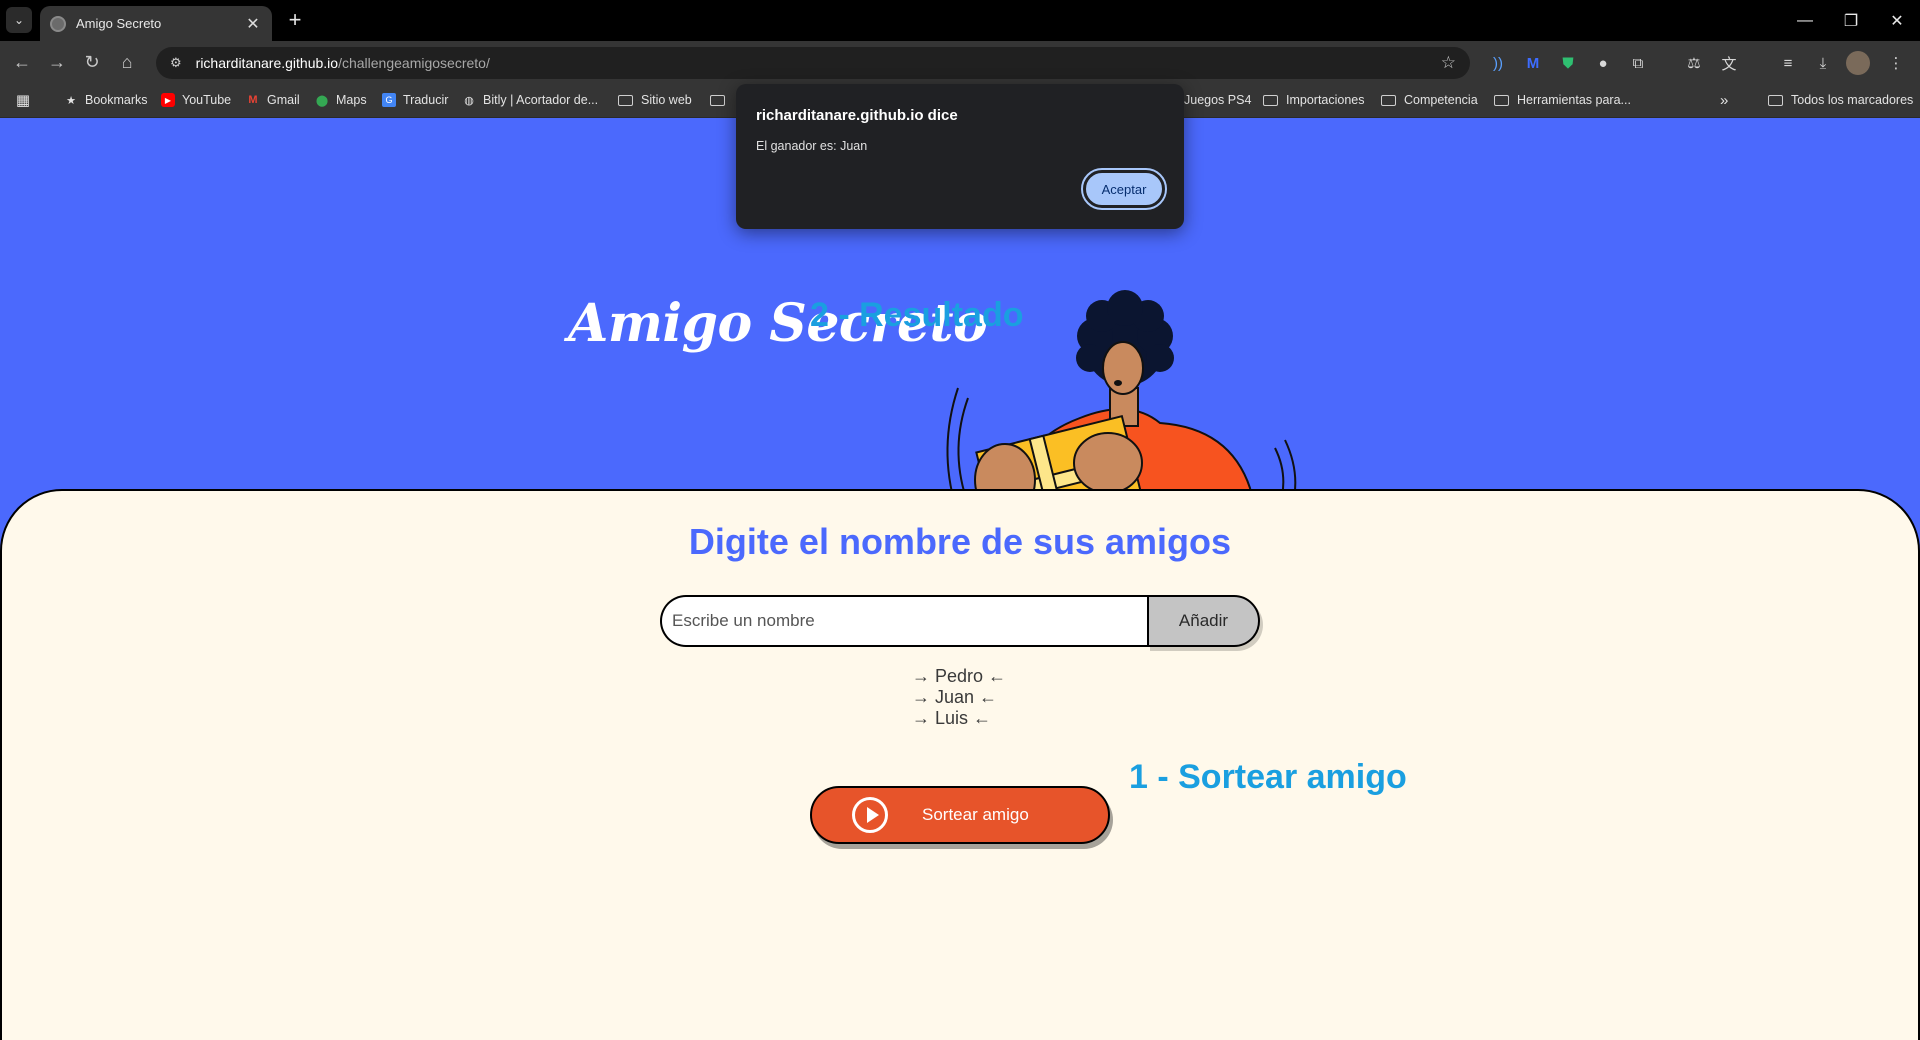 This screenshot has width=1920, height=1040. Describe the element at coordinates (1788, 63) in the screenshot. I see `media-queue-icon: ≡` at that location.